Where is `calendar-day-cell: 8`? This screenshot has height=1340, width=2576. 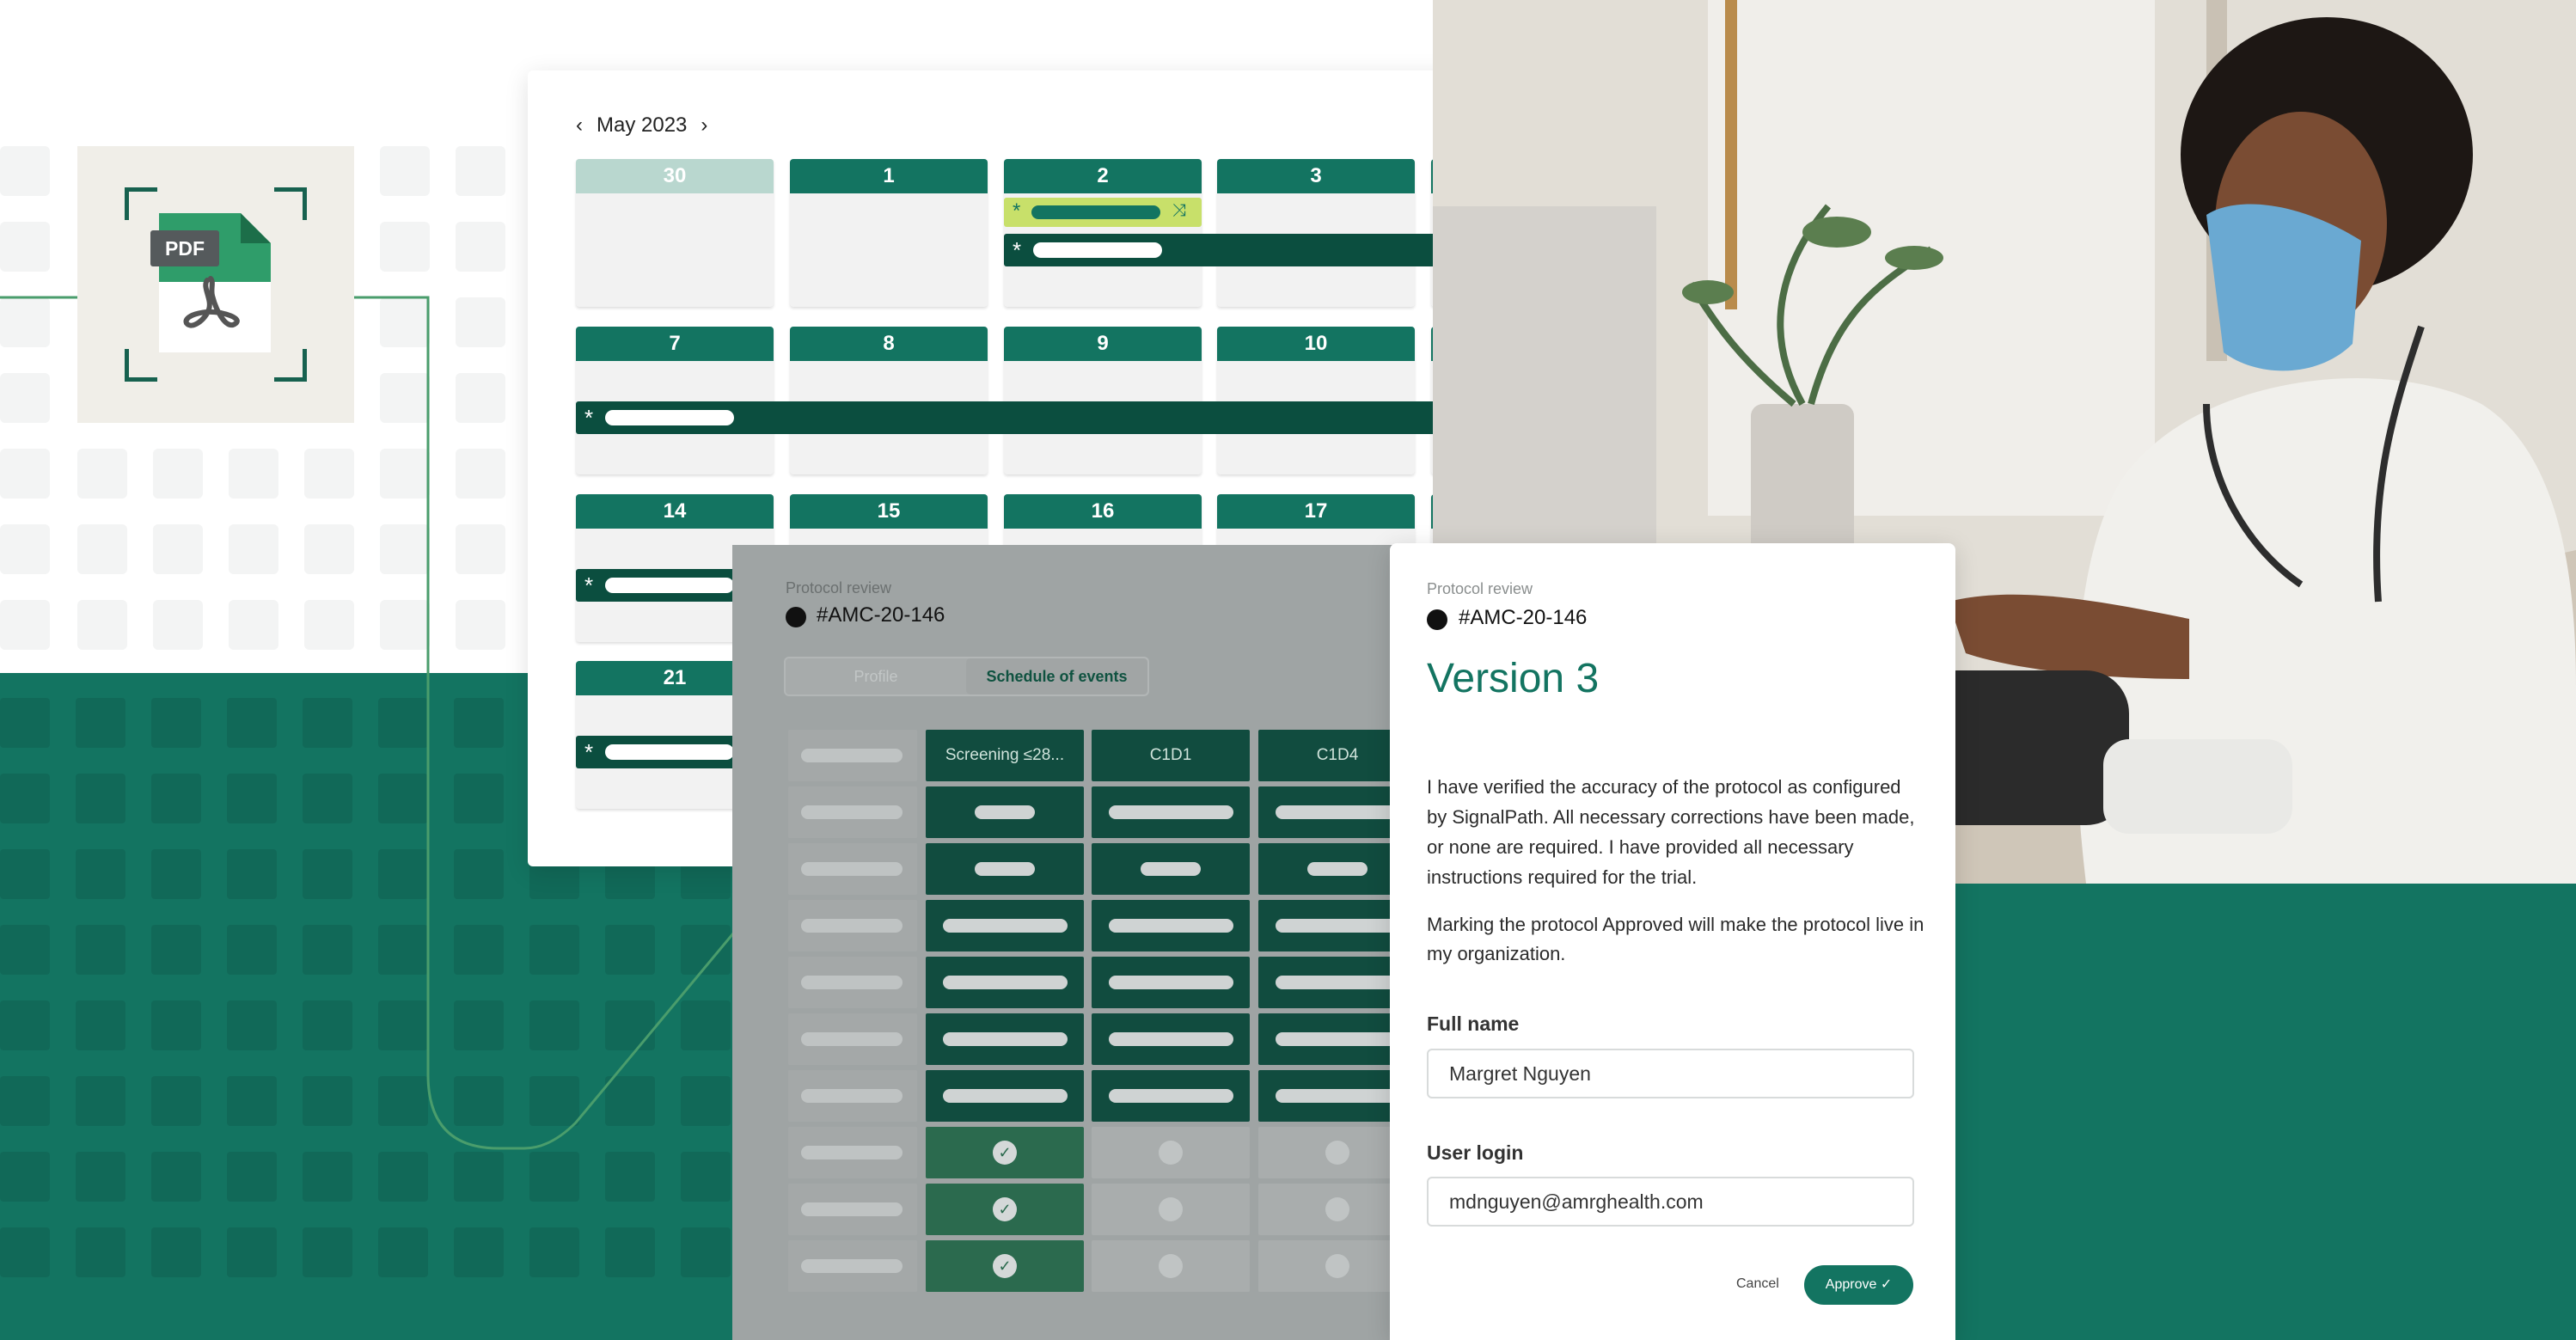 calendar-day-cell: 8 is located at coordinates (889, 401).